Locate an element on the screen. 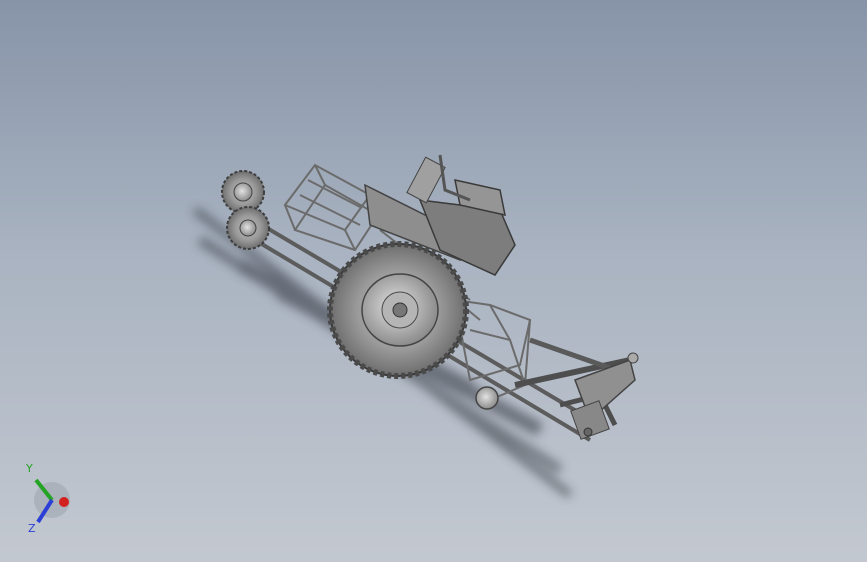 The width and height of the screenshot is (867, 562). x-axis-dot is located at coordinates (64, 502).